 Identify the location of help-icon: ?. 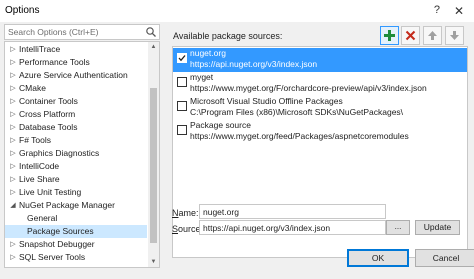
(437, 10).